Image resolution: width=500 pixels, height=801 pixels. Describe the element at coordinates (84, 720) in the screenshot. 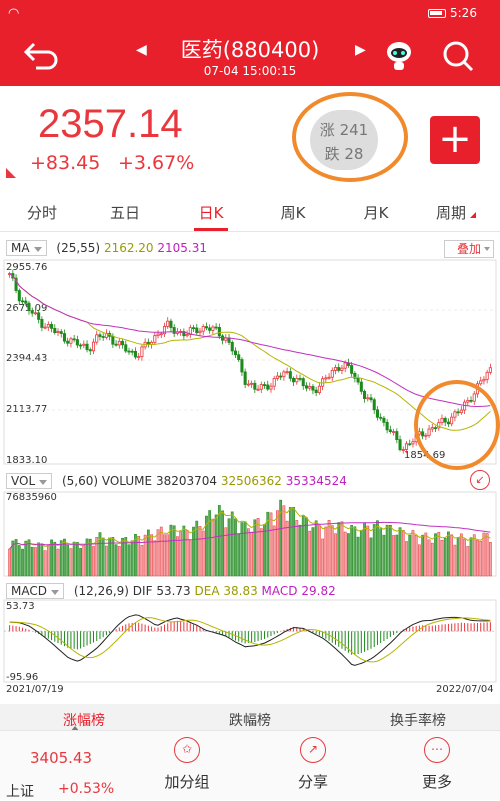

I see `tab-gainers: 涨幅榜` at that location.